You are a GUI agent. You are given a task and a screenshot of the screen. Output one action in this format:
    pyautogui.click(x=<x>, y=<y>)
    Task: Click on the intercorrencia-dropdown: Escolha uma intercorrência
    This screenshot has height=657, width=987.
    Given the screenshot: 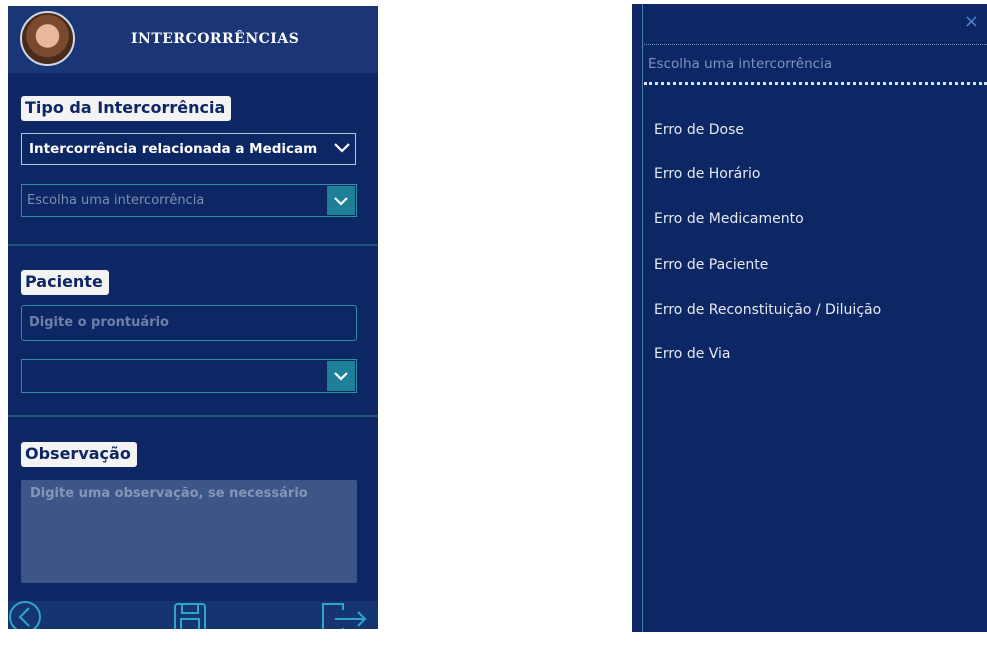 What is the action you would take?
    pyautogui.click(x=189, y=200)
    